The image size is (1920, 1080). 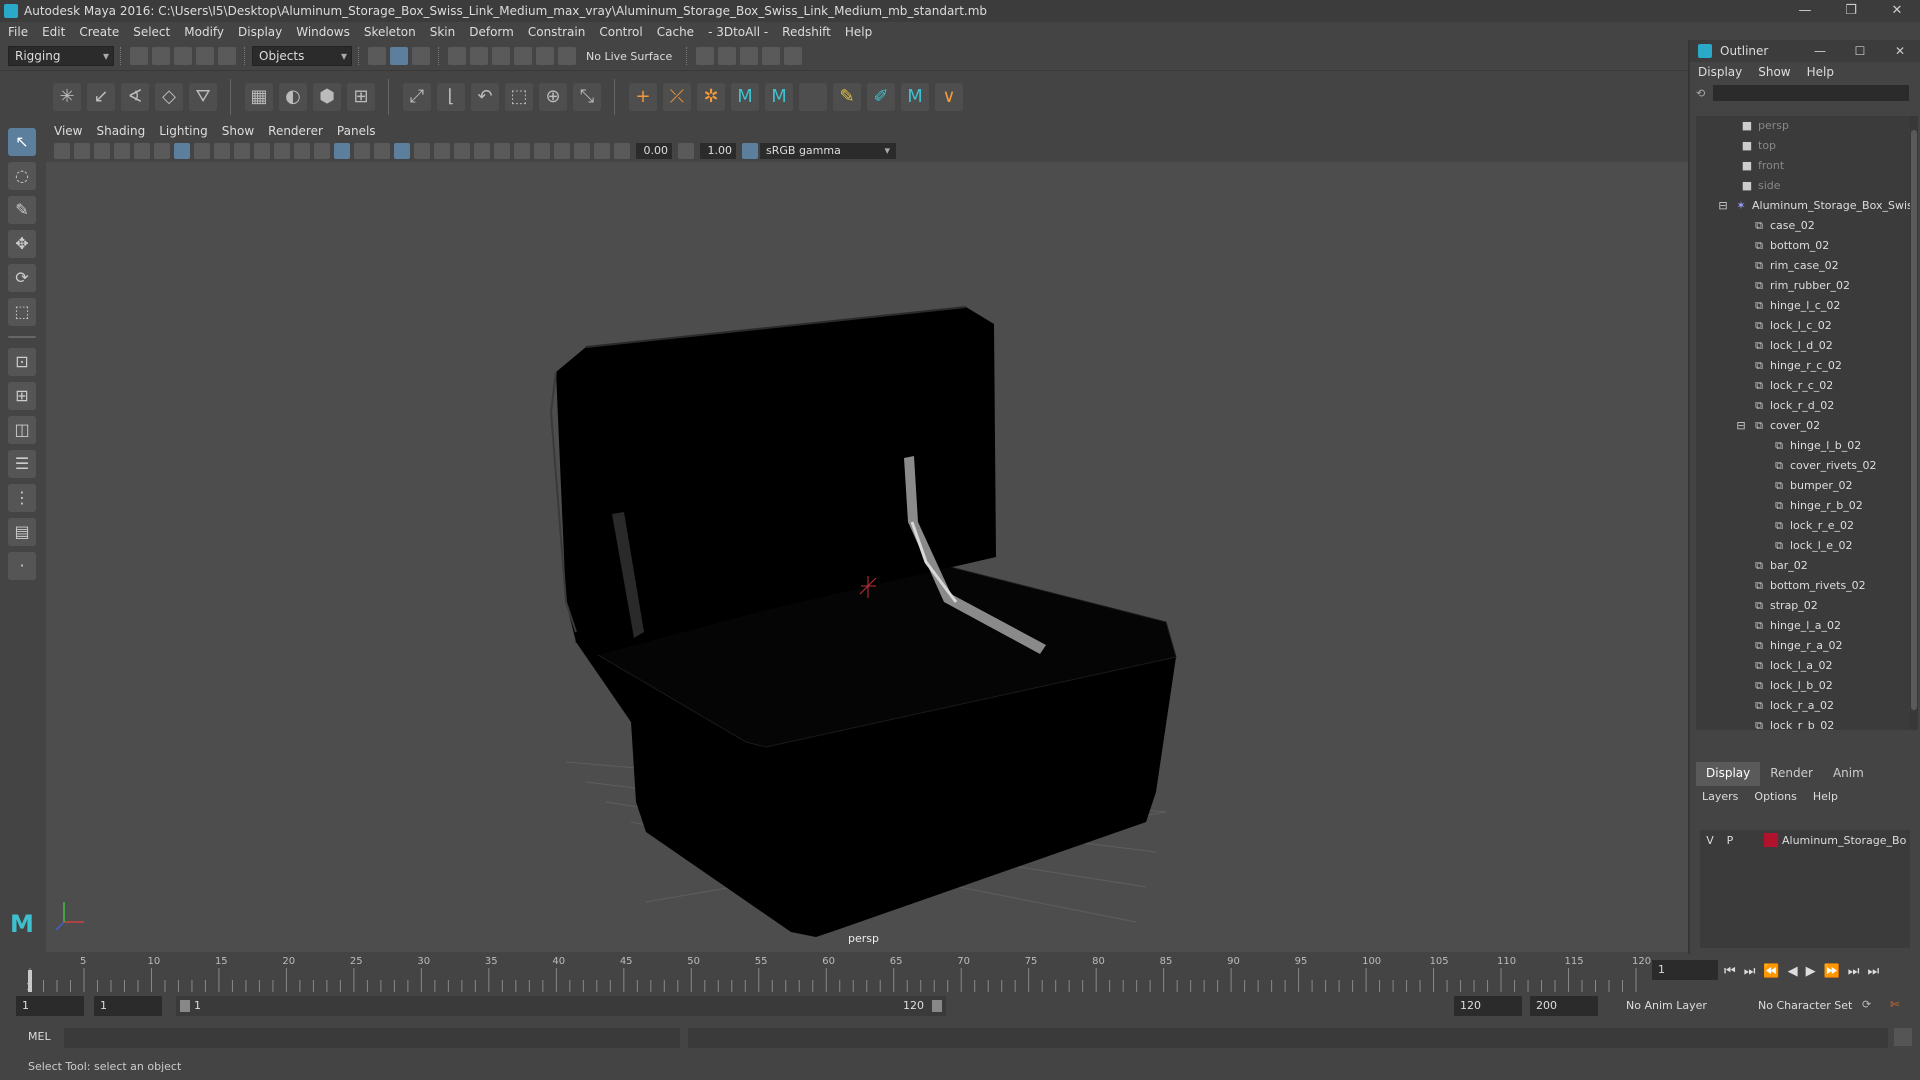 I want to click on resolution-gate-icon, so click(x=222, y=151).